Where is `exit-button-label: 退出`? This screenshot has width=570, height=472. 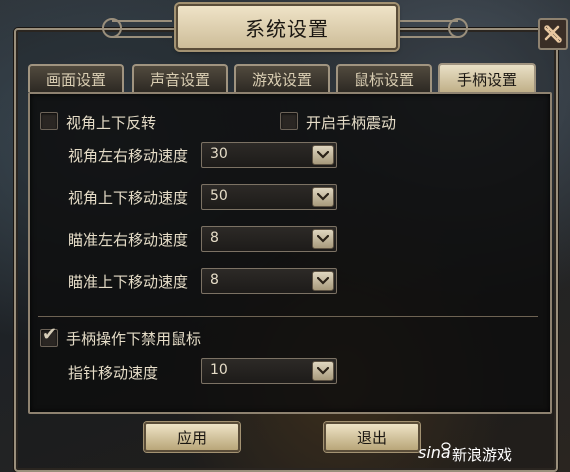
exit-button-label: 退出 is located at coordinates (371, 437).